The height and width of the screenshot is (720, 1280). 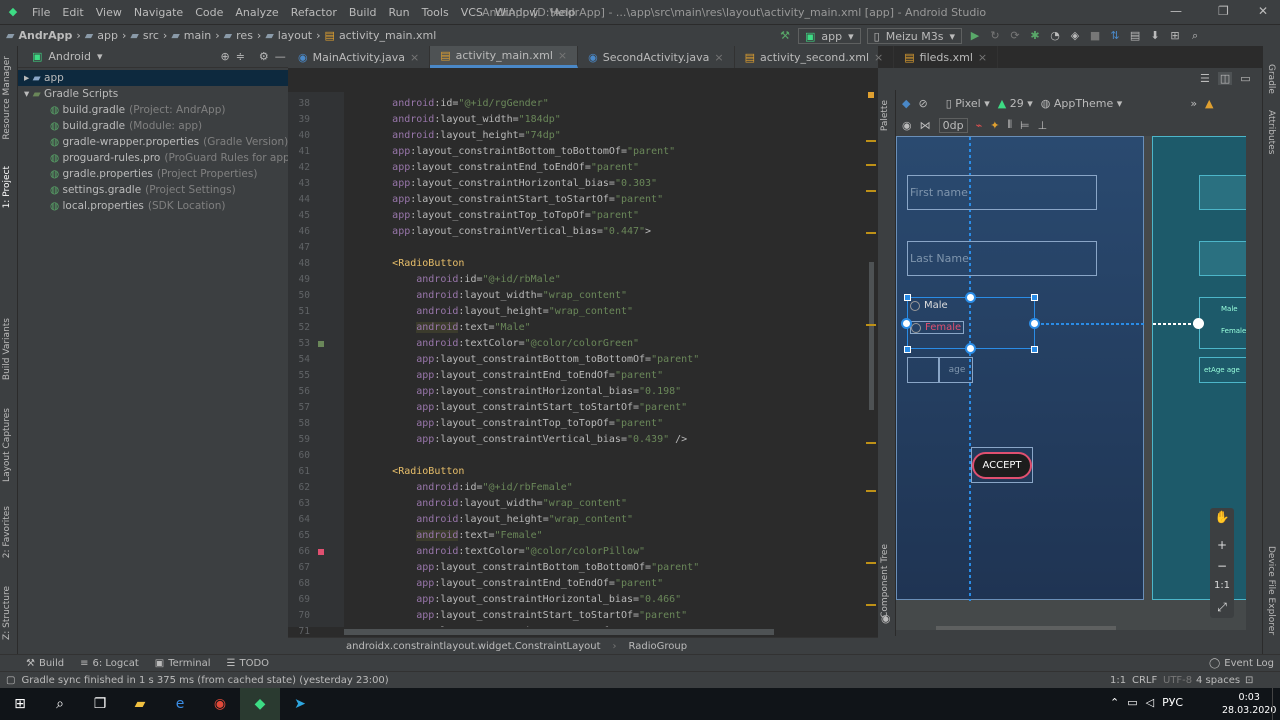 I want to click on constraint-handle-bottom, so click(x=970, y=348).